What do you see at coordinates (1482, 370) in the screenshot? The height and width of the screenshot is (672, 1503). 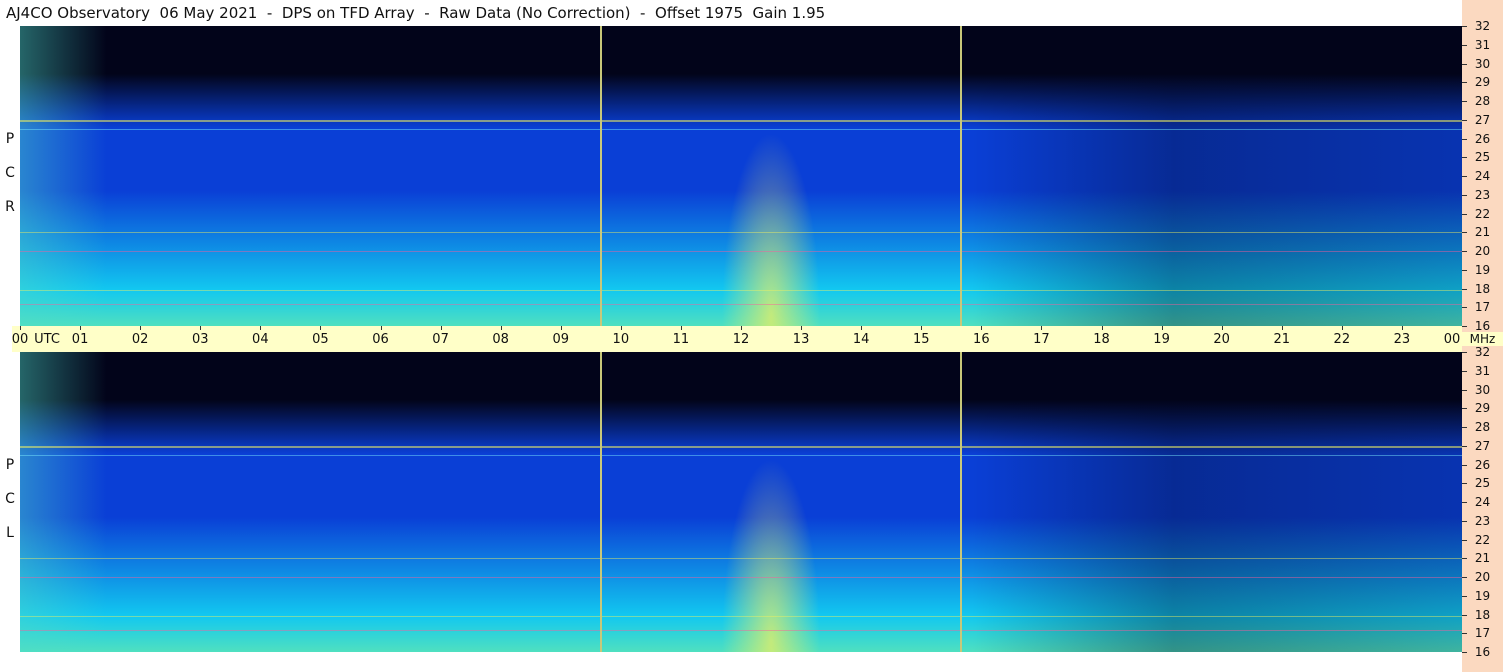 I see `frequency-tick-label: 31` at bounding box center [1482, 370].